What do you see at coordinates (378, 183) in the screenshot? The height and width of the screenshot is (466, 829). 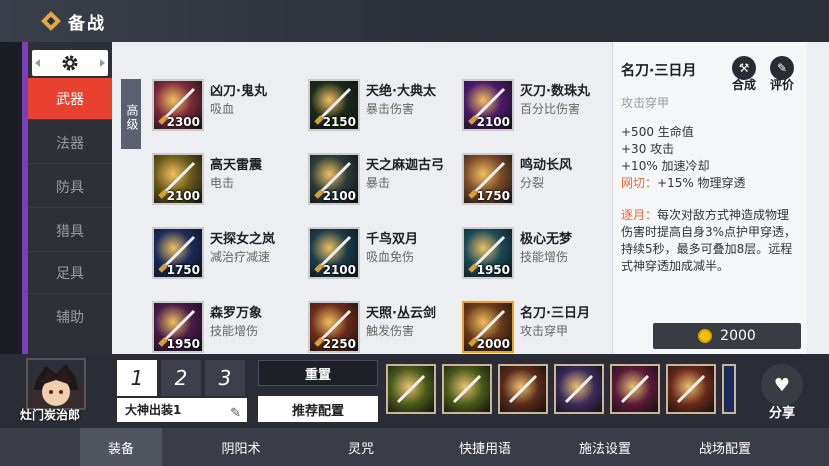 I see `item-effect: 暴击` at bounding box center [378, 183].